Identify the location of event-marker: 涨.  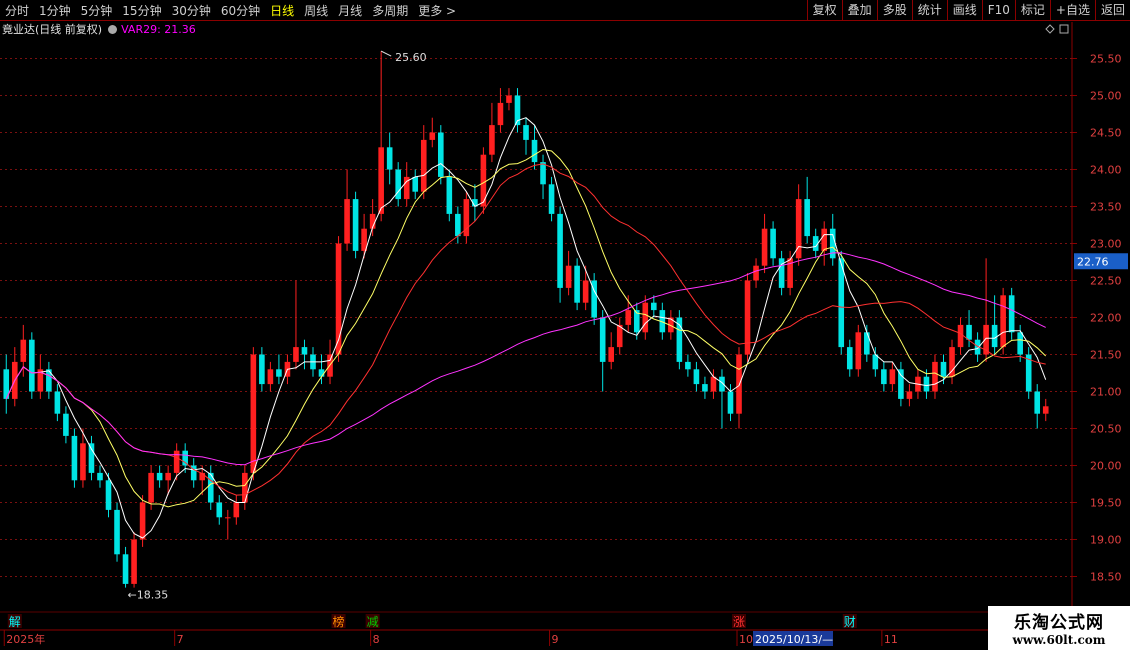
(739, 621).